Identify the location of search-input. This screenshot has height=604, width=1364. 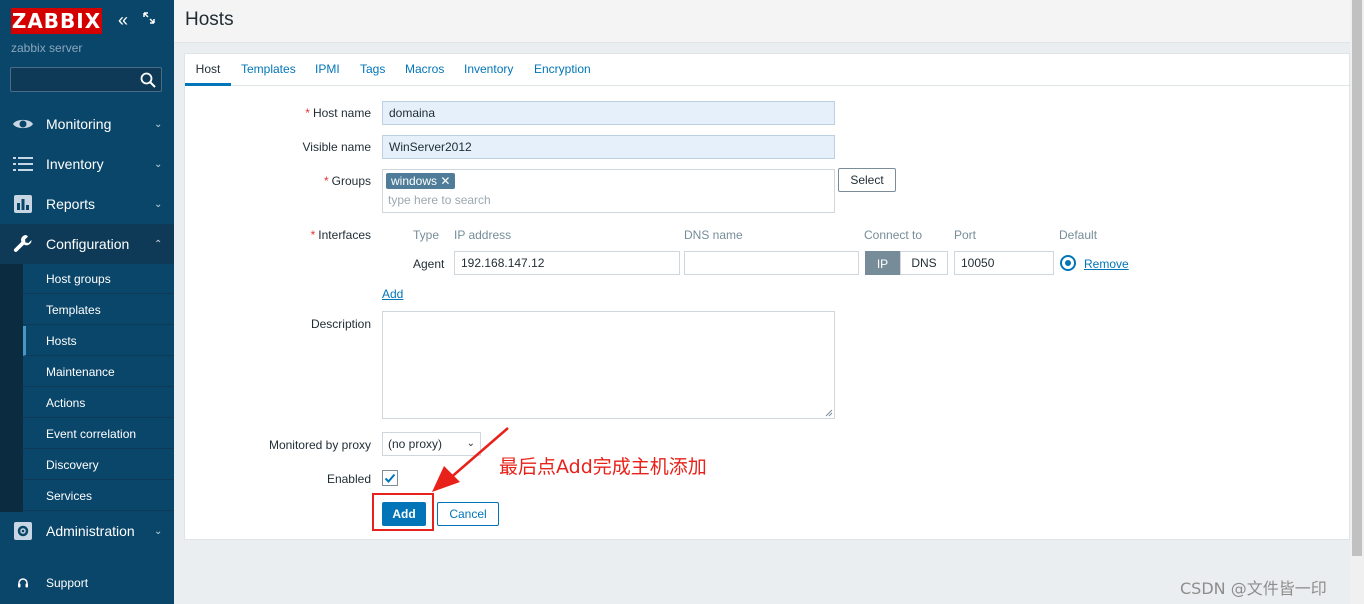
(86, 79).